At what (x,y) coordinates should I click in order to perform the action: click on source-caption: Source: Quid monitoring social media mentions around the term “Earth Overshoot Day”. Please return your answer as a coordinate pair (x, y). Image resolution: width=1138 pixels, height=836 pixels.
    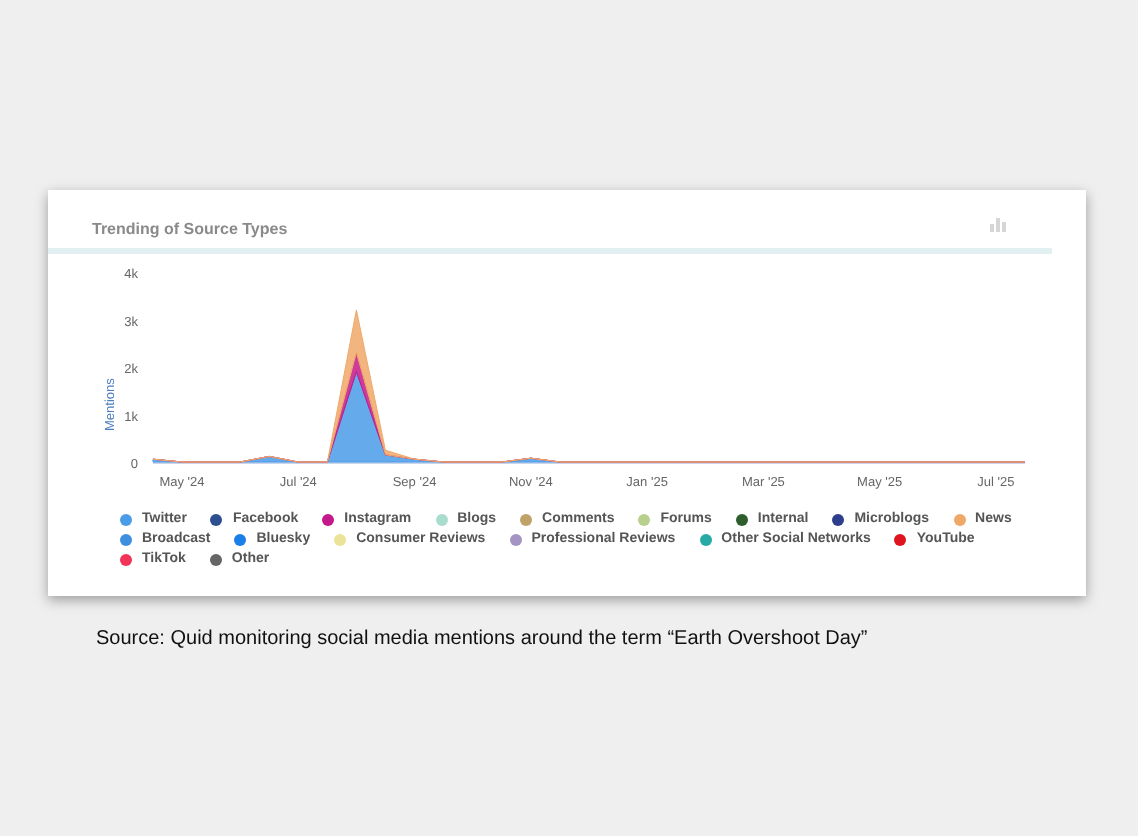
    Looking at the image, I should click on (482, 640).